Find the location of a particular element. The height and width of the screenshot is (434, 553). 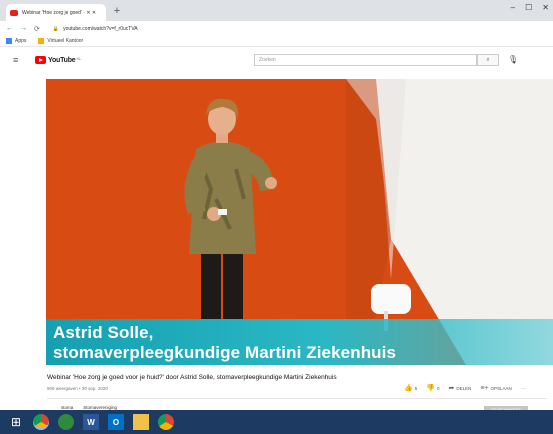

chrome2-taskbar-icon is located at coordinates (166, 422).